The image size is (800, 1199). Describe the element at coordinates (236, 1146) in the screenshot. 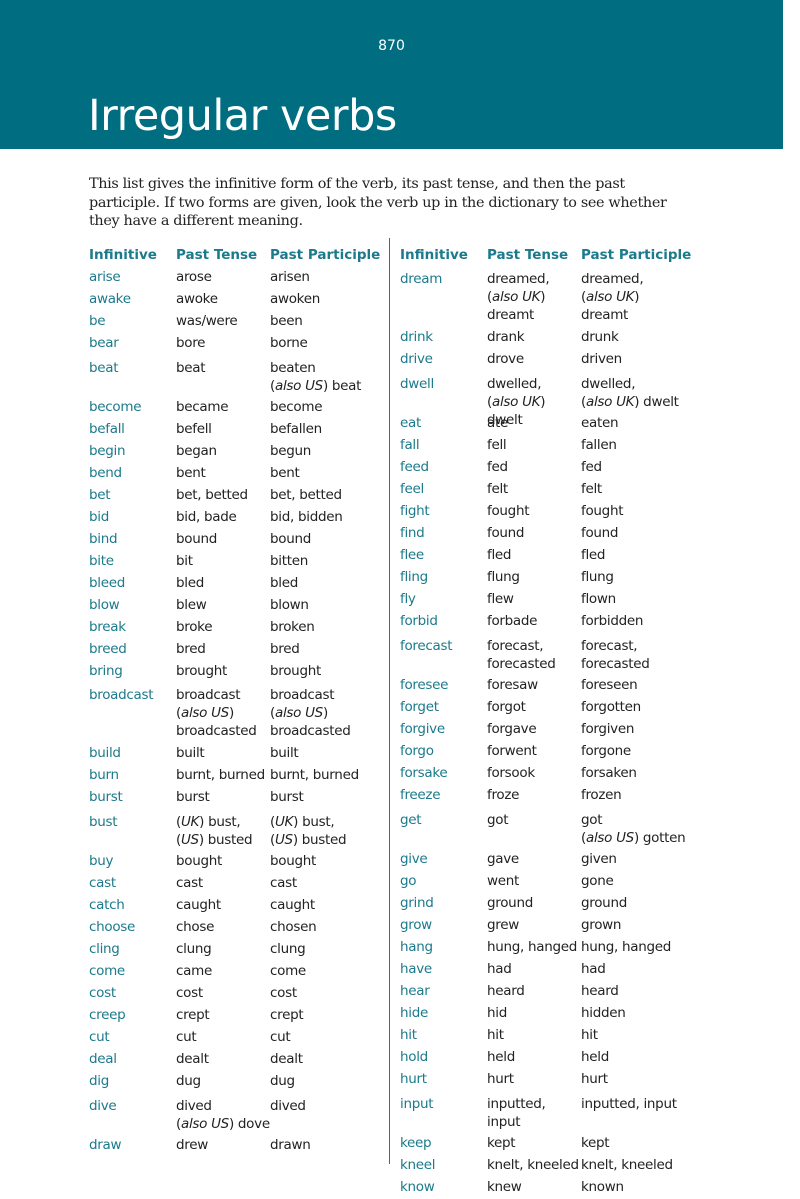

I see `table-row: draw drew drawn` at that location.